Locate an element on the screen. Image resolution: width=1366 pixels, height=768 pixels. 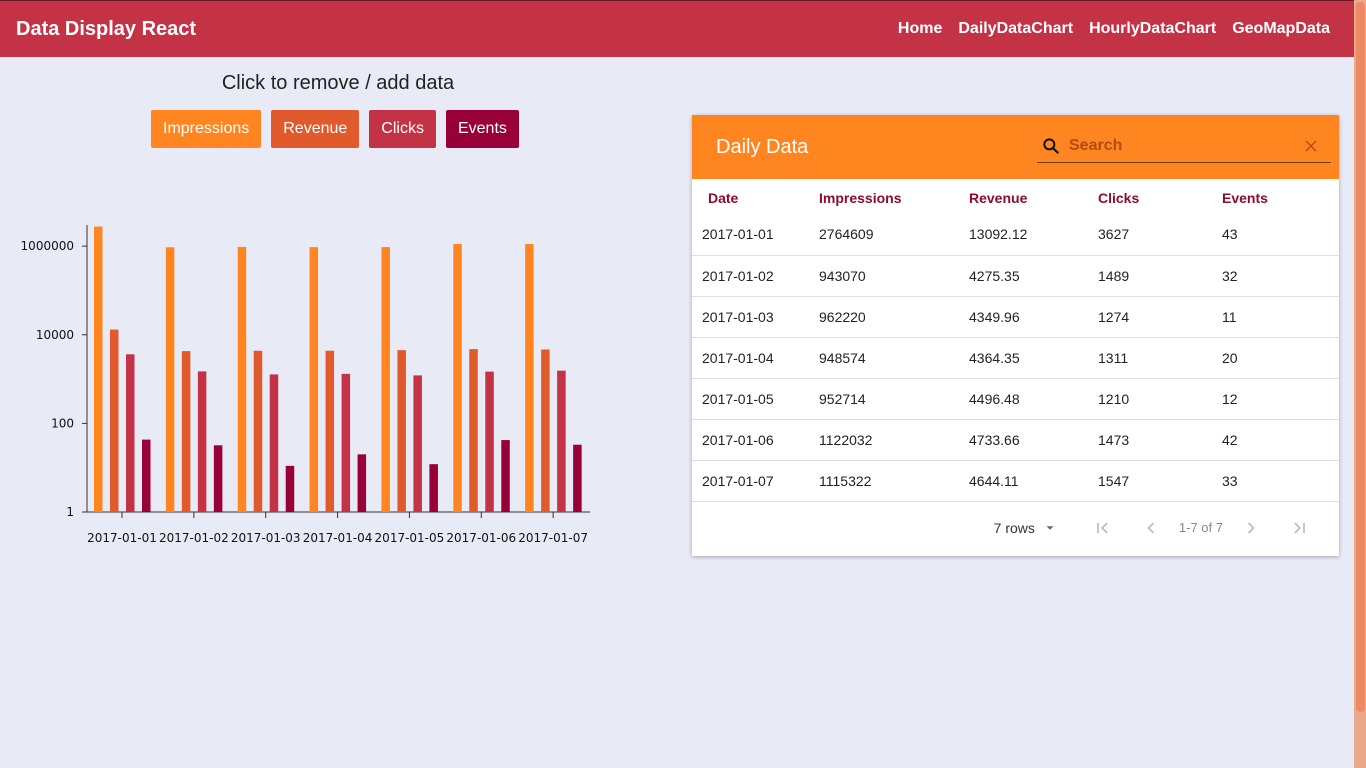
table-row: 2017-01-05 952714 4496.48 1210 12 is located at coordinates (1015, 399).